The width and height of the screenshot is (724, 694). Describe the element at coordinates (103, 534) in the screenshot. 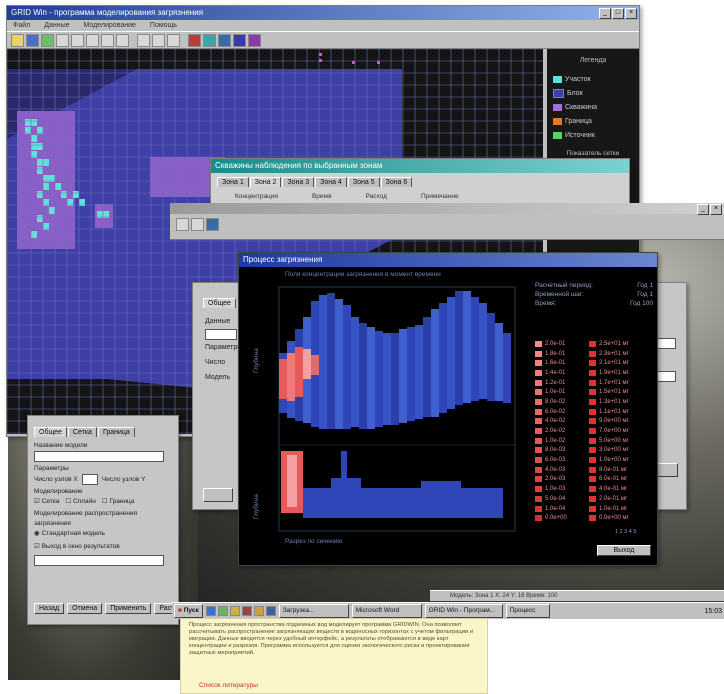

I see `params-radio-standard: ◉ Стандартная модель` at that location.